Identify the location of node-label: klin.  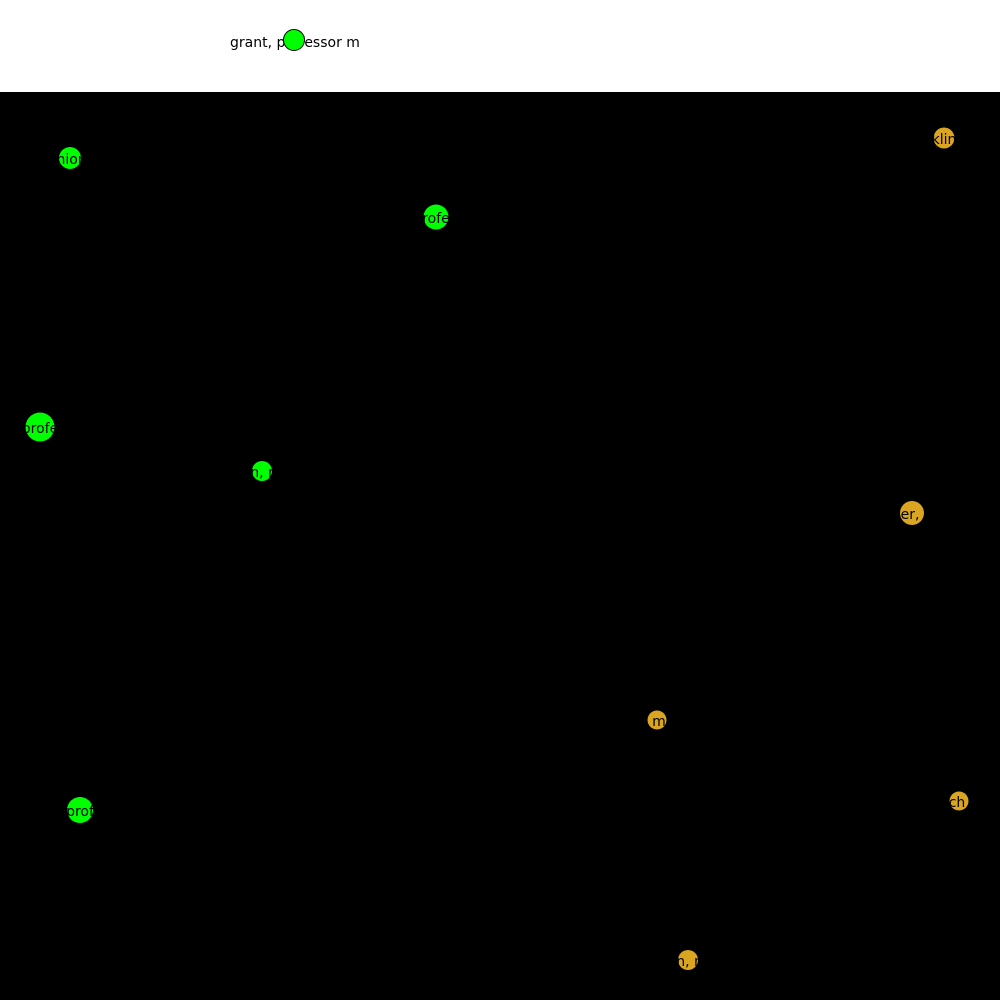
(944, 140).